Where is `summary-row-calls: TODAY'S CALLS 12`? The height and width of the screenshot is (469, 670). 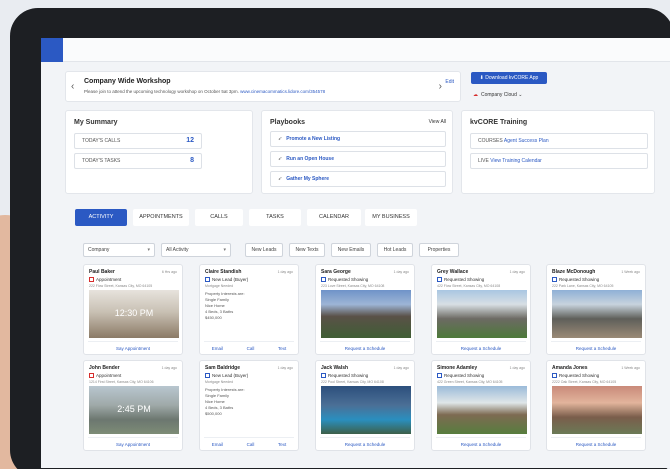
summary-row-calls: TODAY'S CALLS 12 is located at coordinates (138, 141).